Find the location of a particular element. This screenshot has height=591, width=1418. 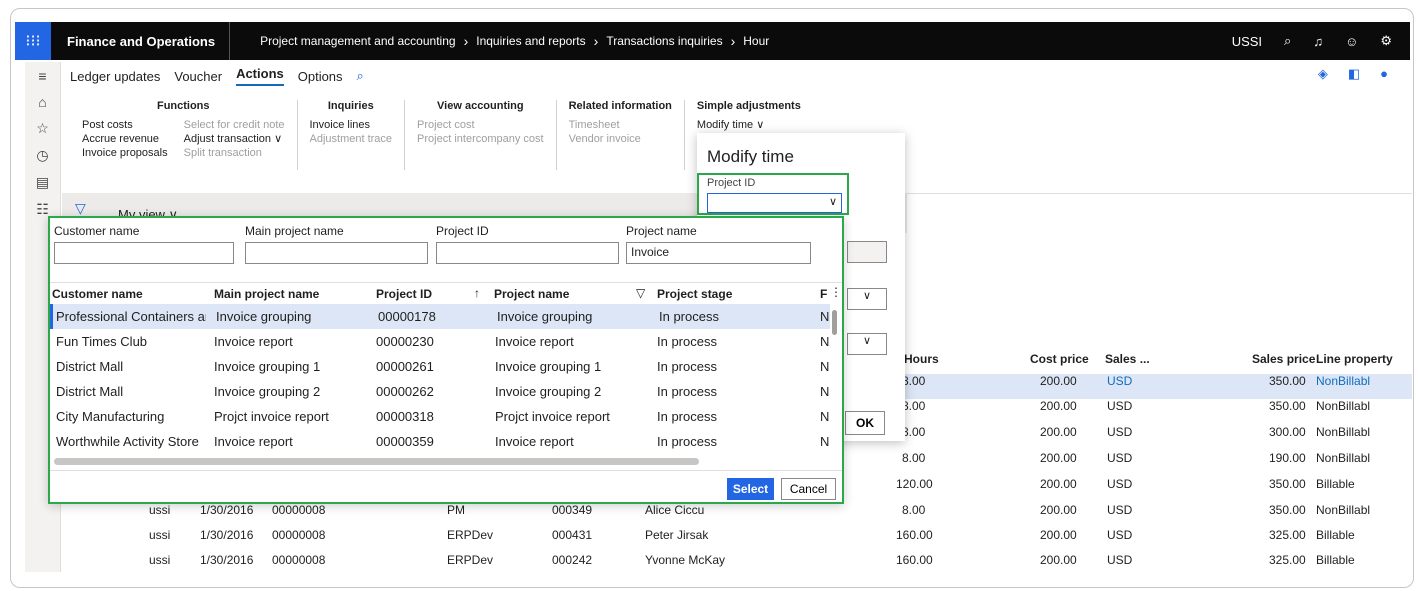

adjustment-trace-button: Adjustment trace is located at coordinates (351, 139).